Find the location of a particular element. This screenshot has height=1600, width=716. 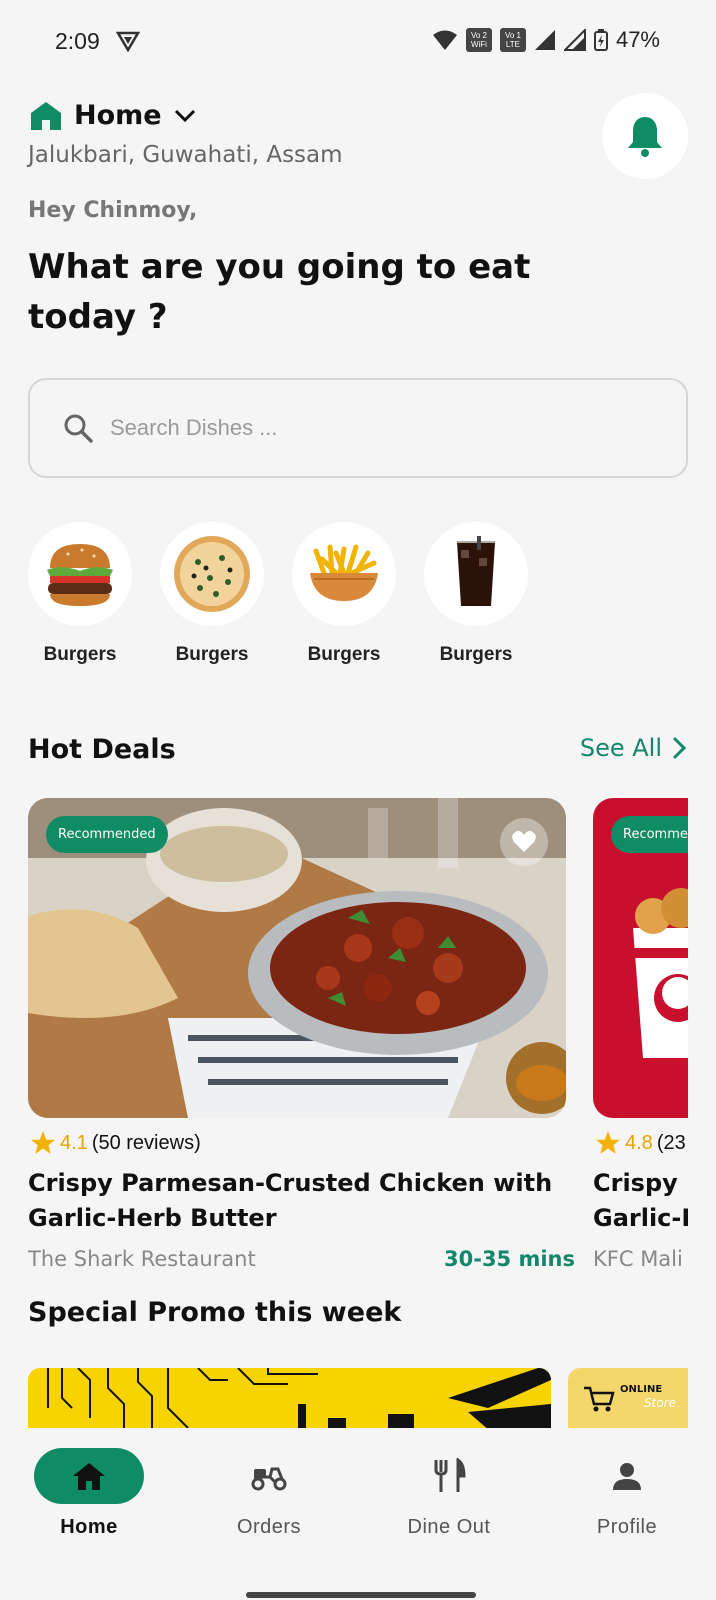

greeting: Hey Chinmoy, is located at coordinates (113, 210).